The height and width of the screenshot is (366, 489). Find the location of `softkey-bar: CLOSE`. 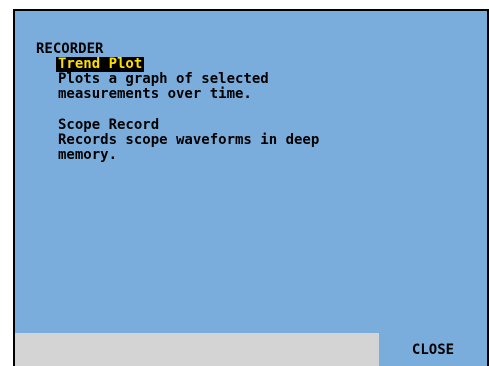

softkey-bar: CLOSE is located at coordinates (251, 349).